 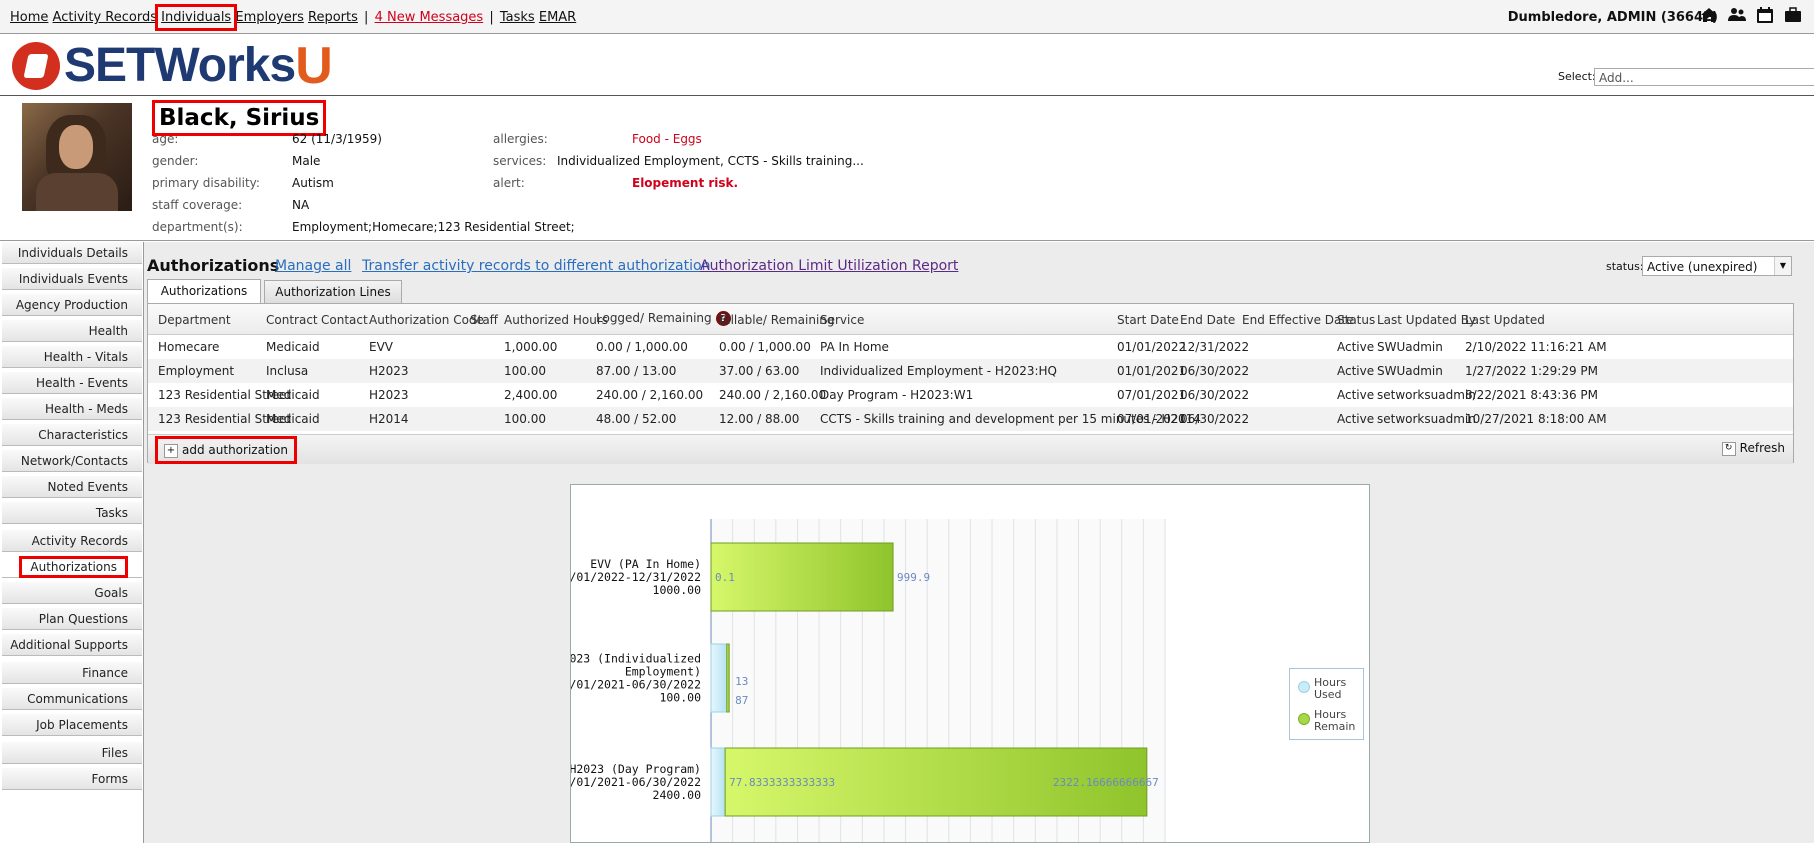 What do you see at coordinates (556, 320) in the screenshot?
I see `col-authorized-hours: Authorized Hours` at bounding box center [556, 320].